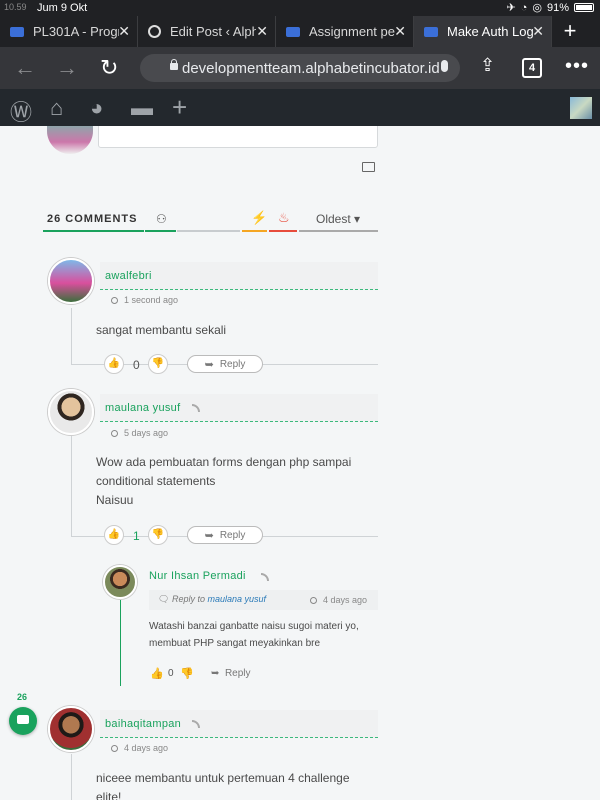 This screenshot has width=600, height=800. Describe the element at coordinates (239, 724) in the screenshot. I see `comment-header: baihaqitampan` at that location.